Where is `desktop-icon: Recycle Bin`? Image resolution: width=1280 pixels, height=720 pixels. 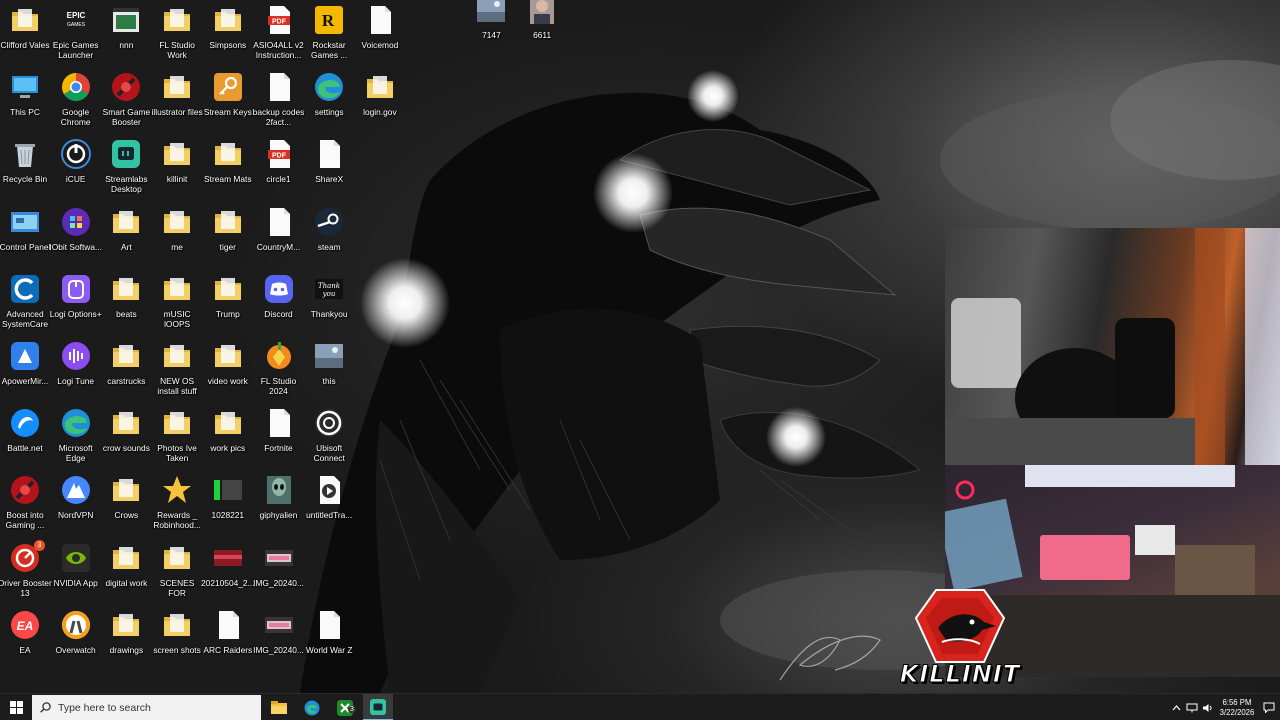 desktop-icon: Recycle Bin is located at coordinates (25, 161).